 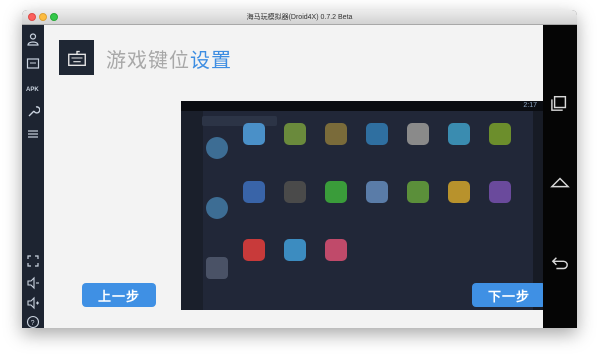 I want to click on help-icon: ?, so click(x=33, y=321).